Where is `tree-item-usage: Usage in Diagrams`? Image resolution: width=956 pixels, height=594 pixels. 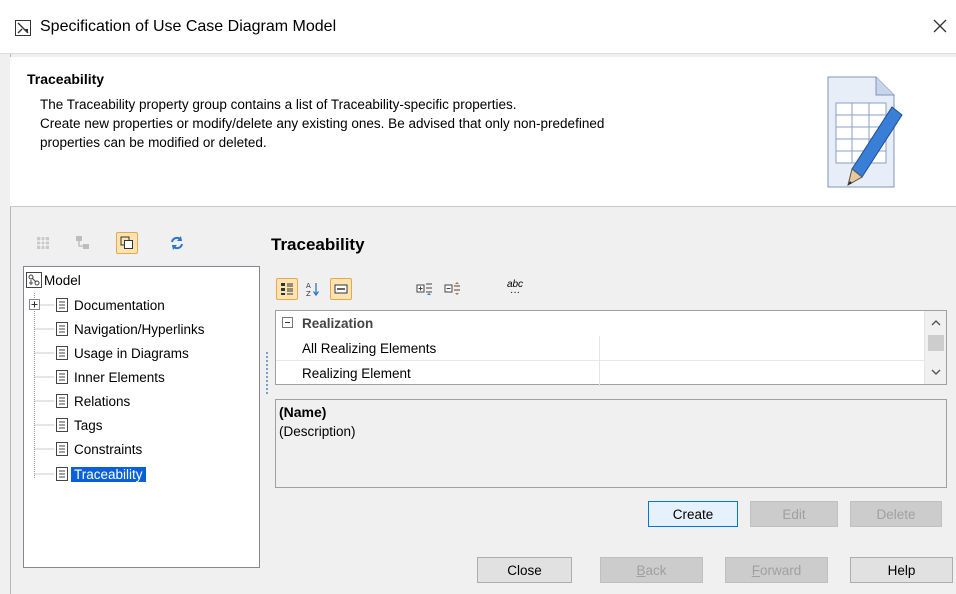 tree-item-usage: Usage in Diagrams is located at coordinates (122, 353).